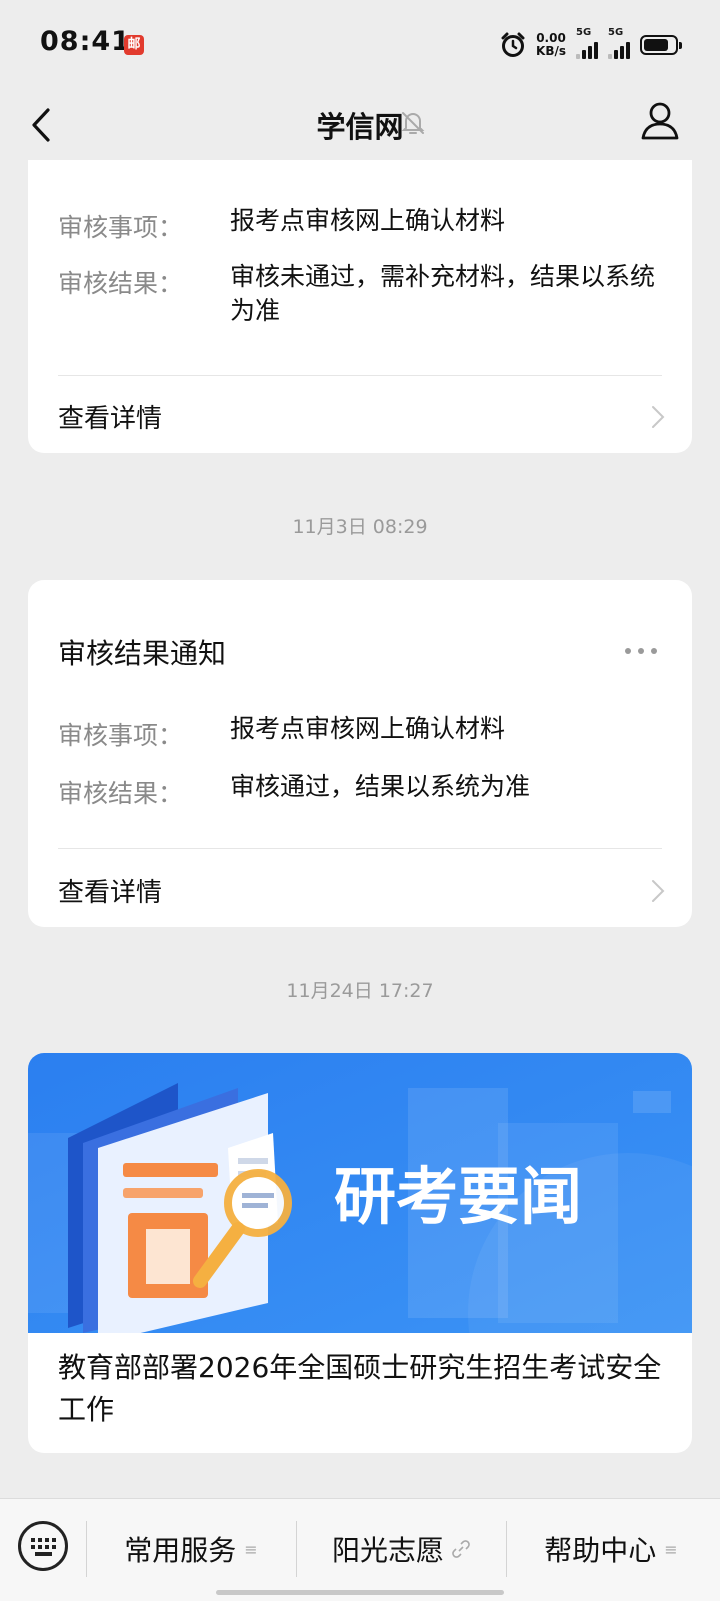  What do you see at coordinates (616, 32) in the screenshot?
I see `sim2-network-type: 5G` at bounding box center [616, 32].